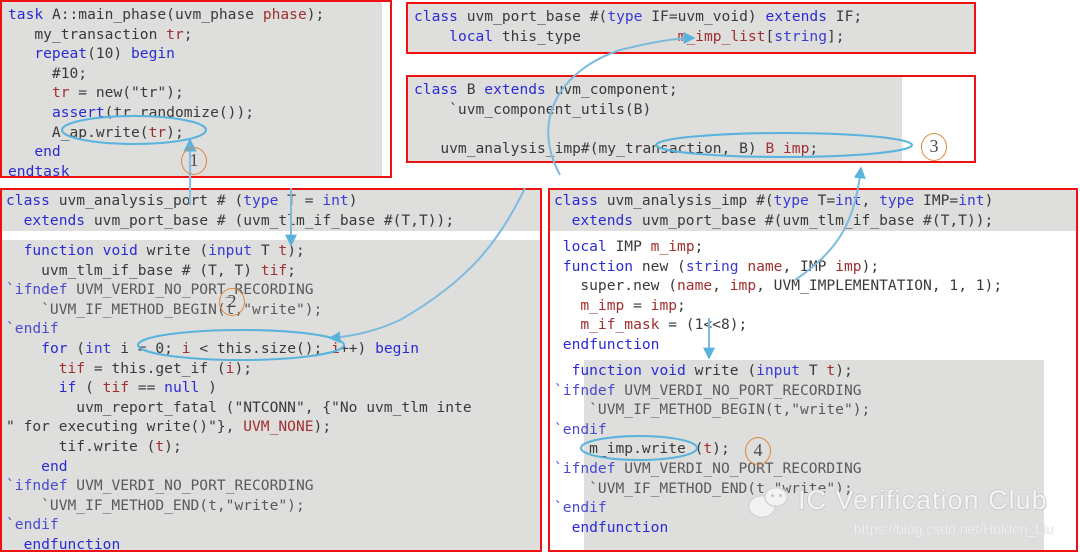  What do you see at coordinates (475, 89) in the screenshot?
I see `code-token: B` at bounding box center [475, 89].